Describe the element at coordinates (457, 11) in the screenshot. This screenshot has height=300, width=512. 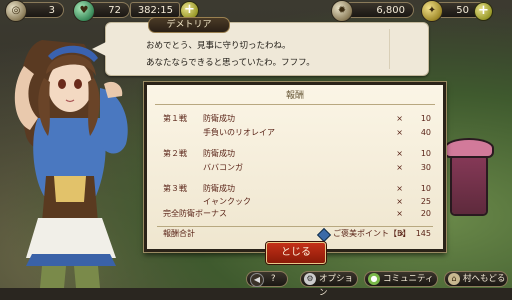
I see `gem-counter: ✦ 50 +` at that location.